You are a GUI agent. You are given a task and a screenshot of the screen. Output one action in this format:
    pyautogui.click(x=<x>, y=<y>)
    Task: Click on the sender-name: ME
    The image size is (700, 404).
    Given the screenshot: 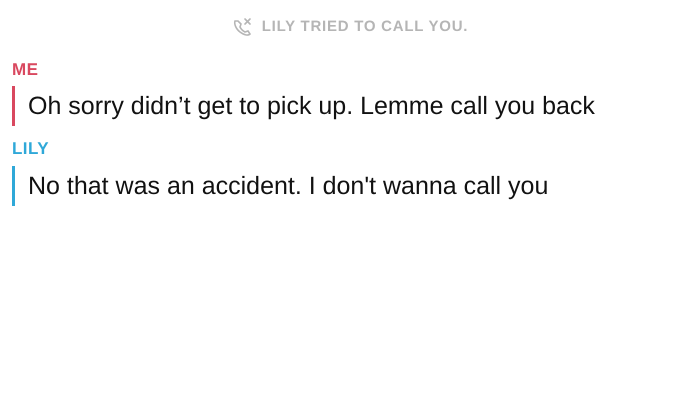 What is the action you would take?
    pyautogui.click(x=26, y=69)
    